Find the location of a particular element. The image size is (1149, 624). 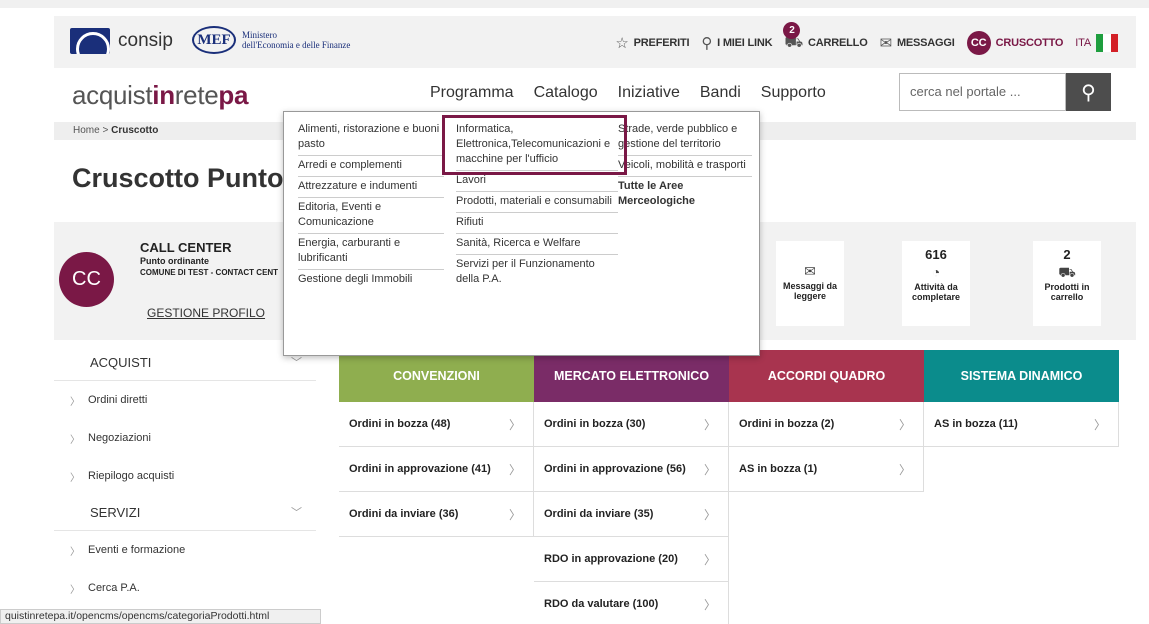

preferiti-link: ☆ PREFERITI is located at coordinates (652, 43).